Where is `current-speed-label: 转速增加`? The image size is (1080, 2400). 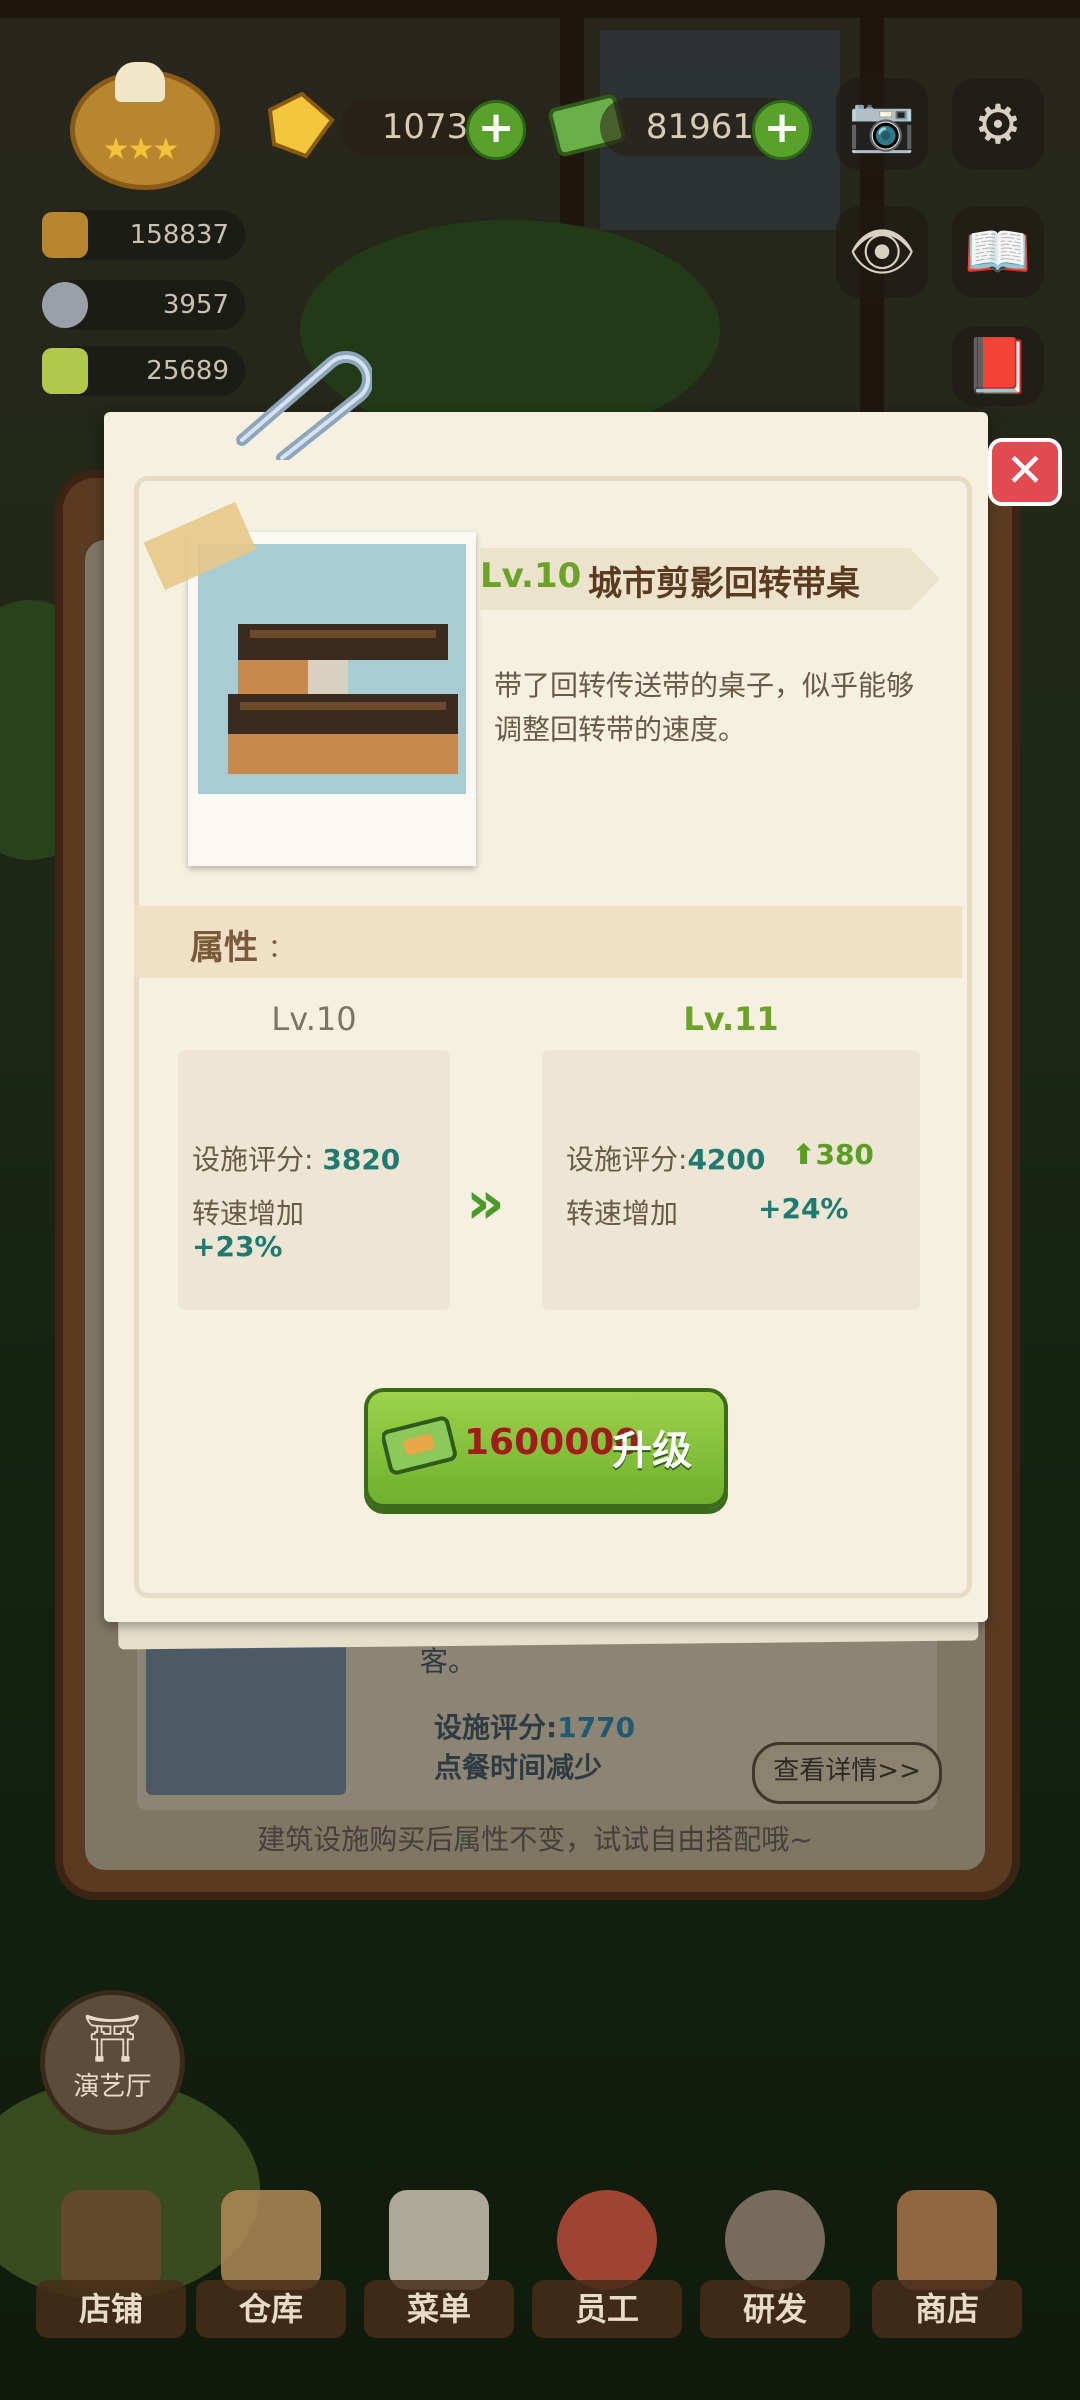 current-speed-label: 转速增加 is located at coordinates (248, 1213).